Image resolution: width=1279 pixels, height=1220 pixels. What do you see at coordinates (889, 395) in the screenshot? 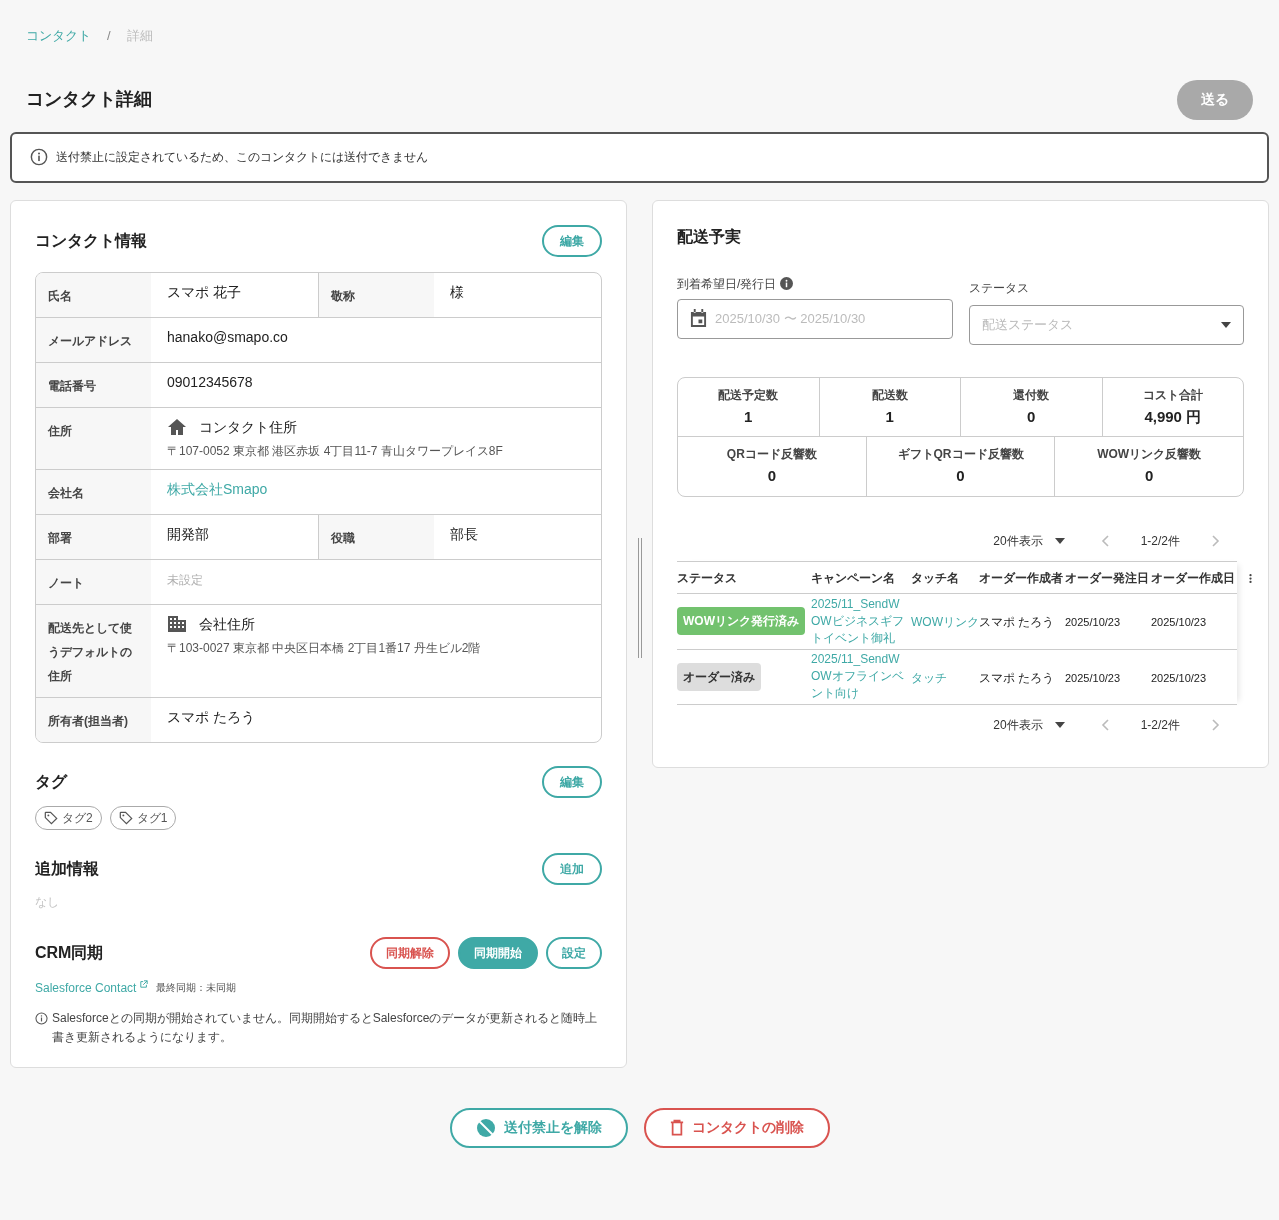
I see `stat-label: 配送数` at bounding box center [889, 395].